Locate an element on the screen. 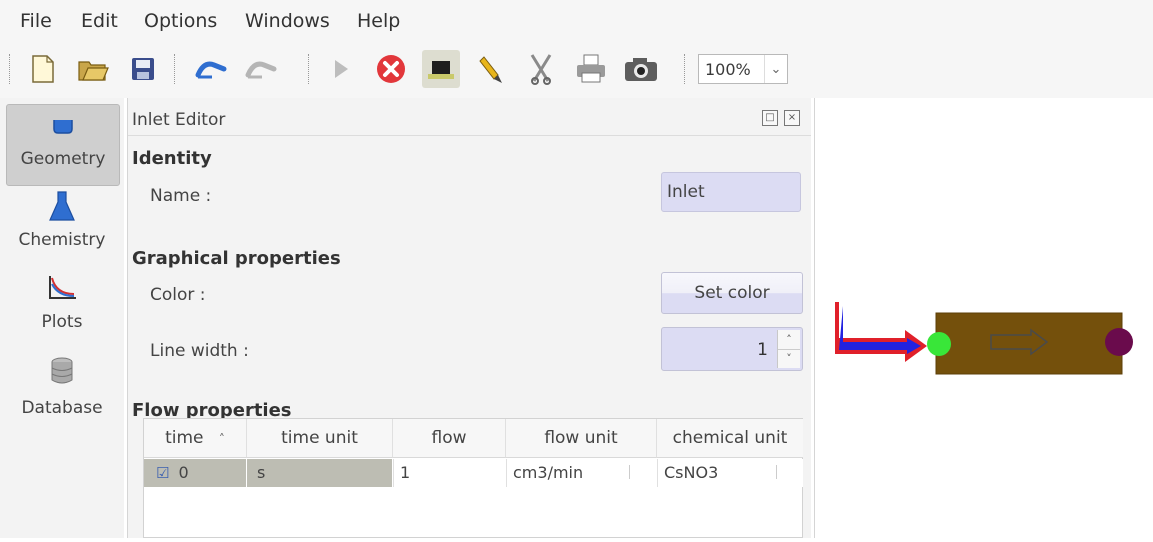 The height and width of the screenshot is (542, 1153). chevron-up-icon: ˄ is located at coordinates (789, 340).